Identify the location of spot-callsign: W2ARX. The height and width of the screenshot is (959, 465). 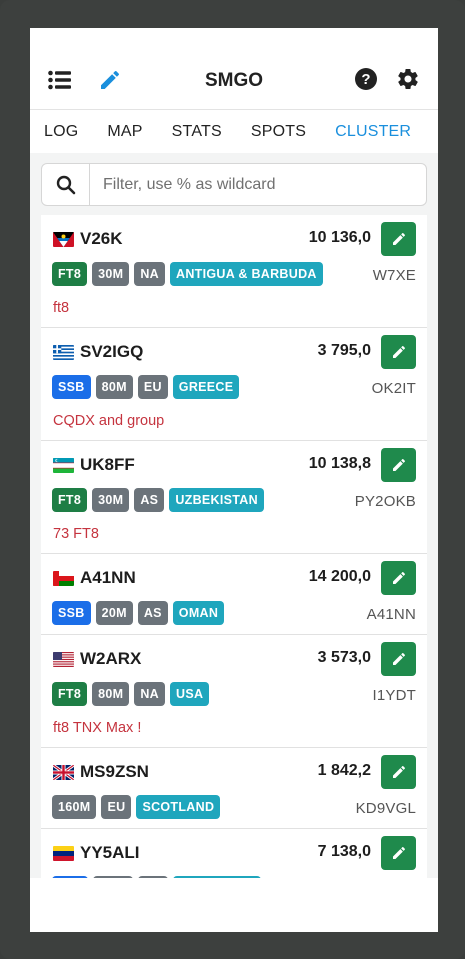
(111, 658).